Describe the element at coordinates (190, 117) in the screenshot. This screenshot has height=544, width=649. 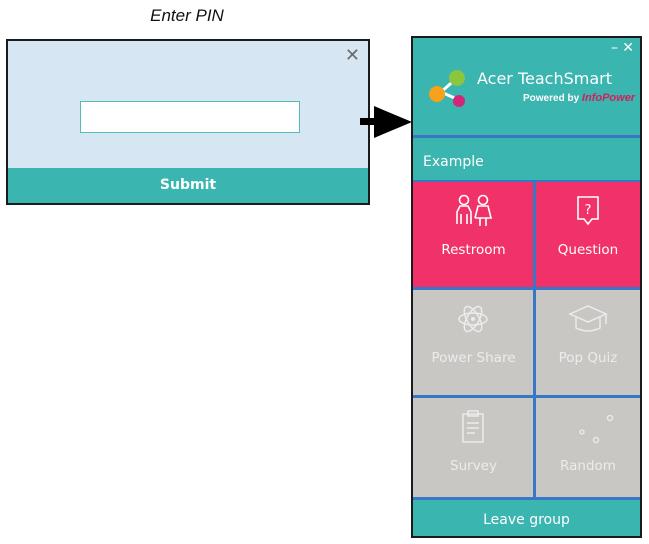
I see `pin-input` at that location.